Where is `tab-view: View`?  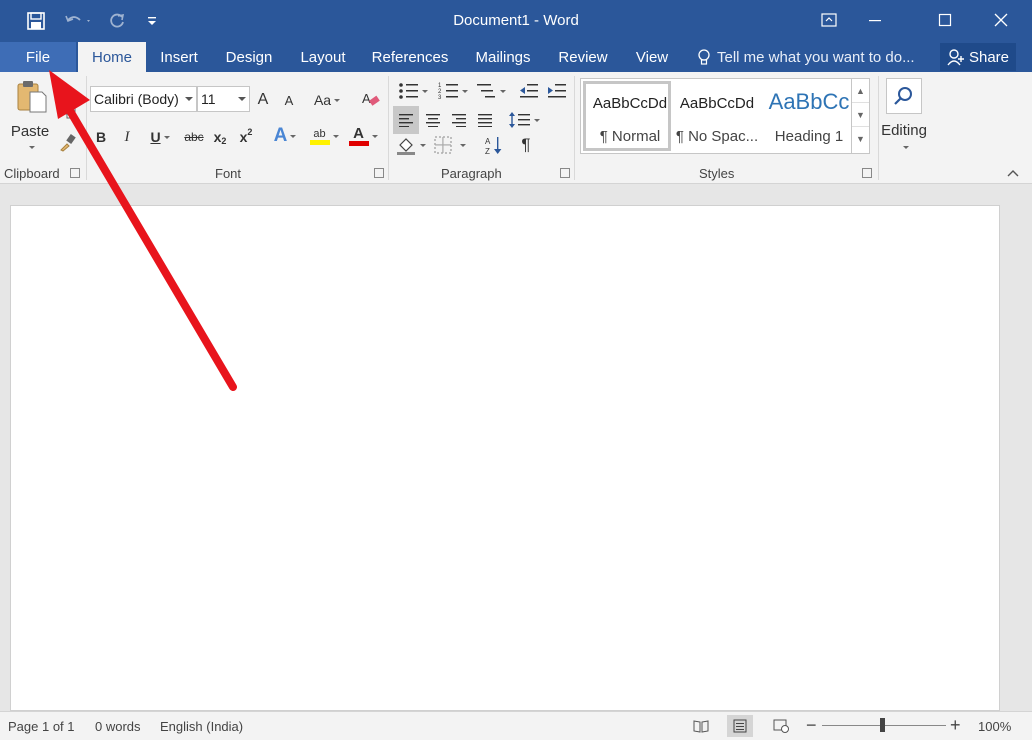 tab-view: View is located at coordinates (652, 57).